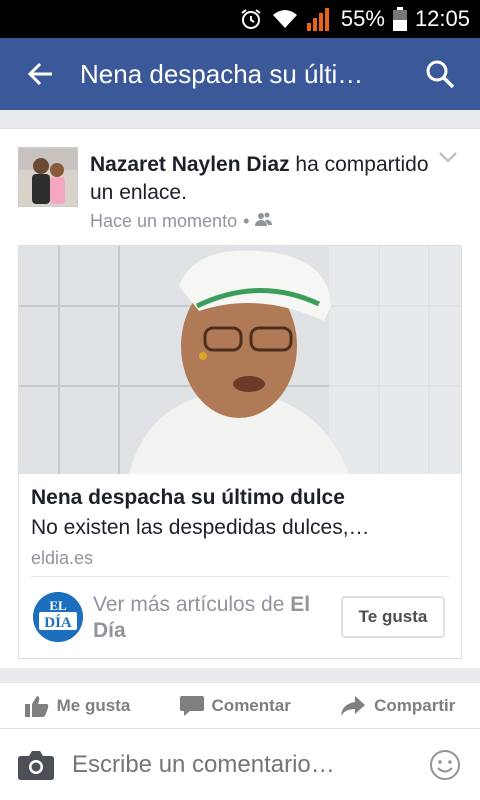  Describe the element at coordinates (36, 706) in the screenshot. I see `thumbs-up-icon` at that location.